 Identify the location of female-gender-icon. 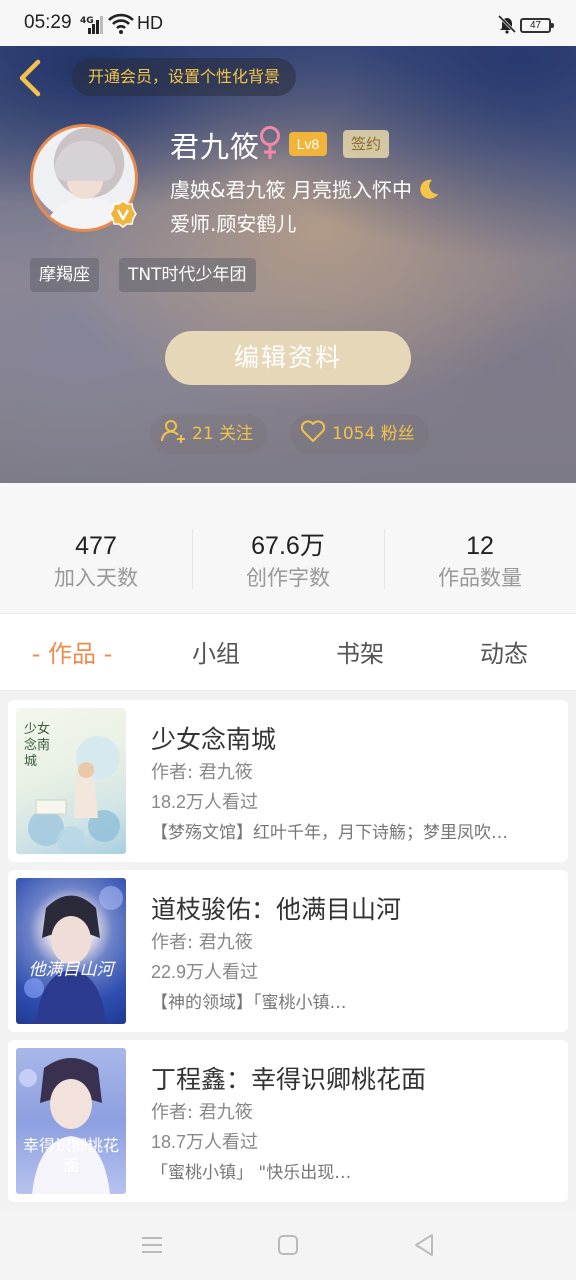
(270, 142).